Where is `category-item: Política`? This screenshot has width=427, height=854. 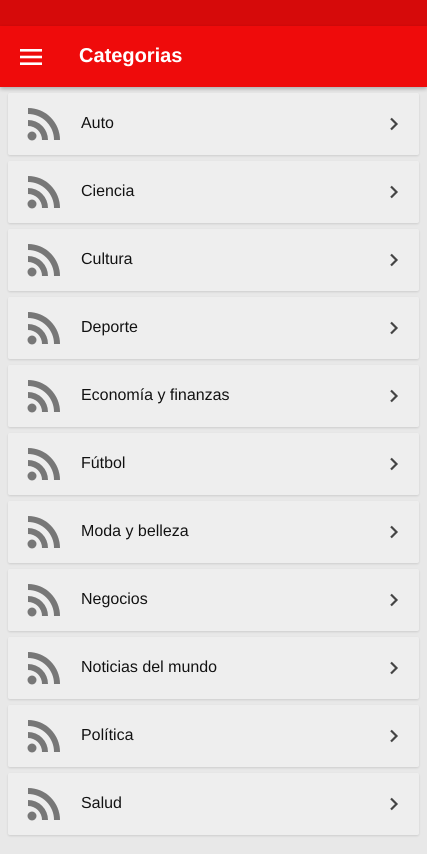 category-item: Política is located at coordinates (213, 736).